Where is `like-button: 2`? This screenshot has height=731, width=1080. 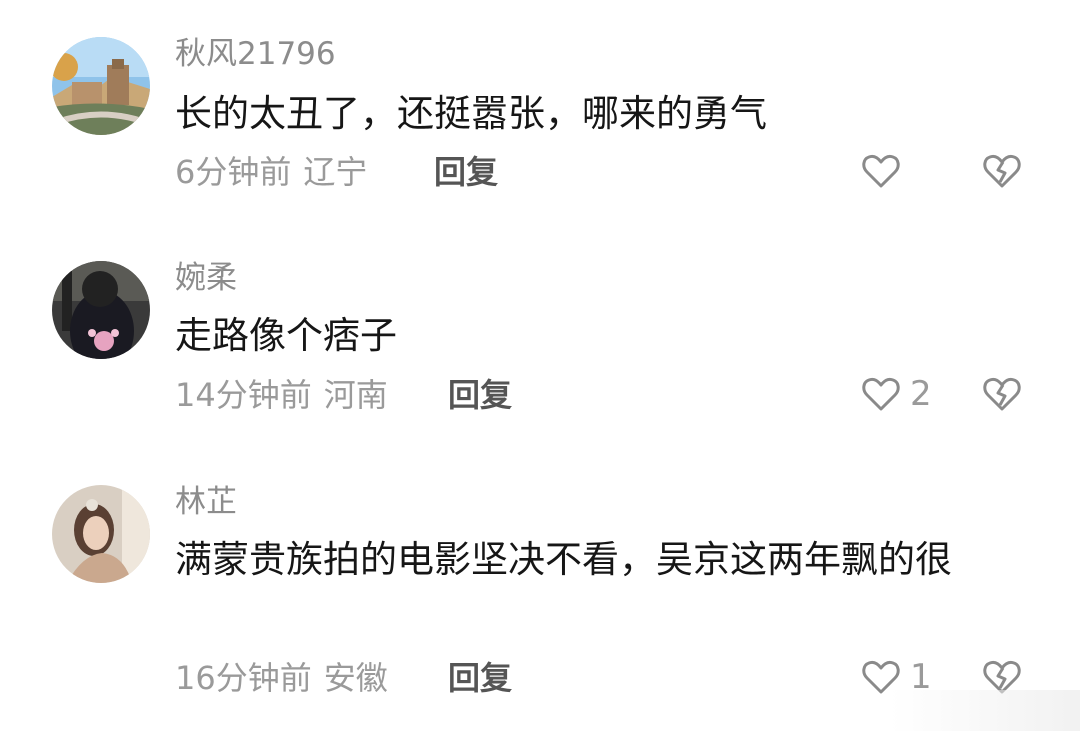
like-button: 2 is located at coordinates (896, 394).